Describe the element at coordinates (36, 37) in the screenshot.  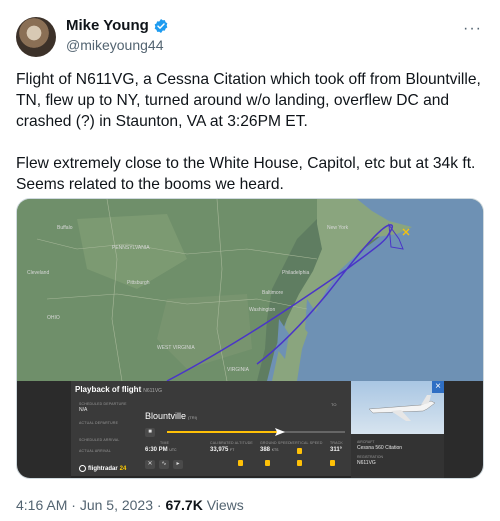
I see `avatar` at that location.